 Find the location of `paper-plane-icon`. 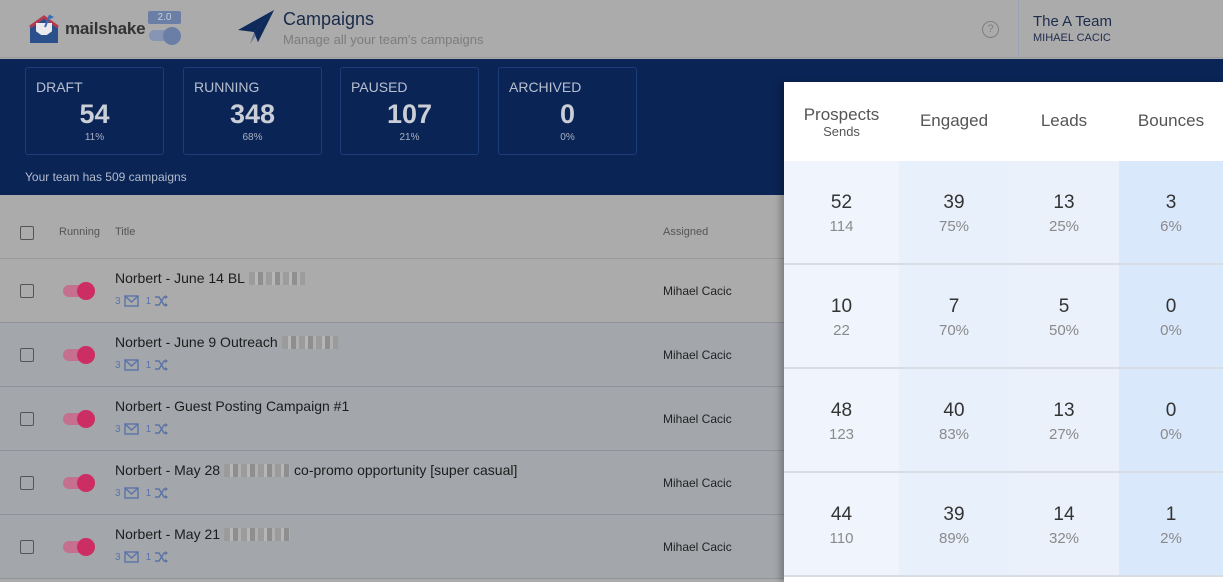

paper-plane-icon is located at coordinates (256, 27).